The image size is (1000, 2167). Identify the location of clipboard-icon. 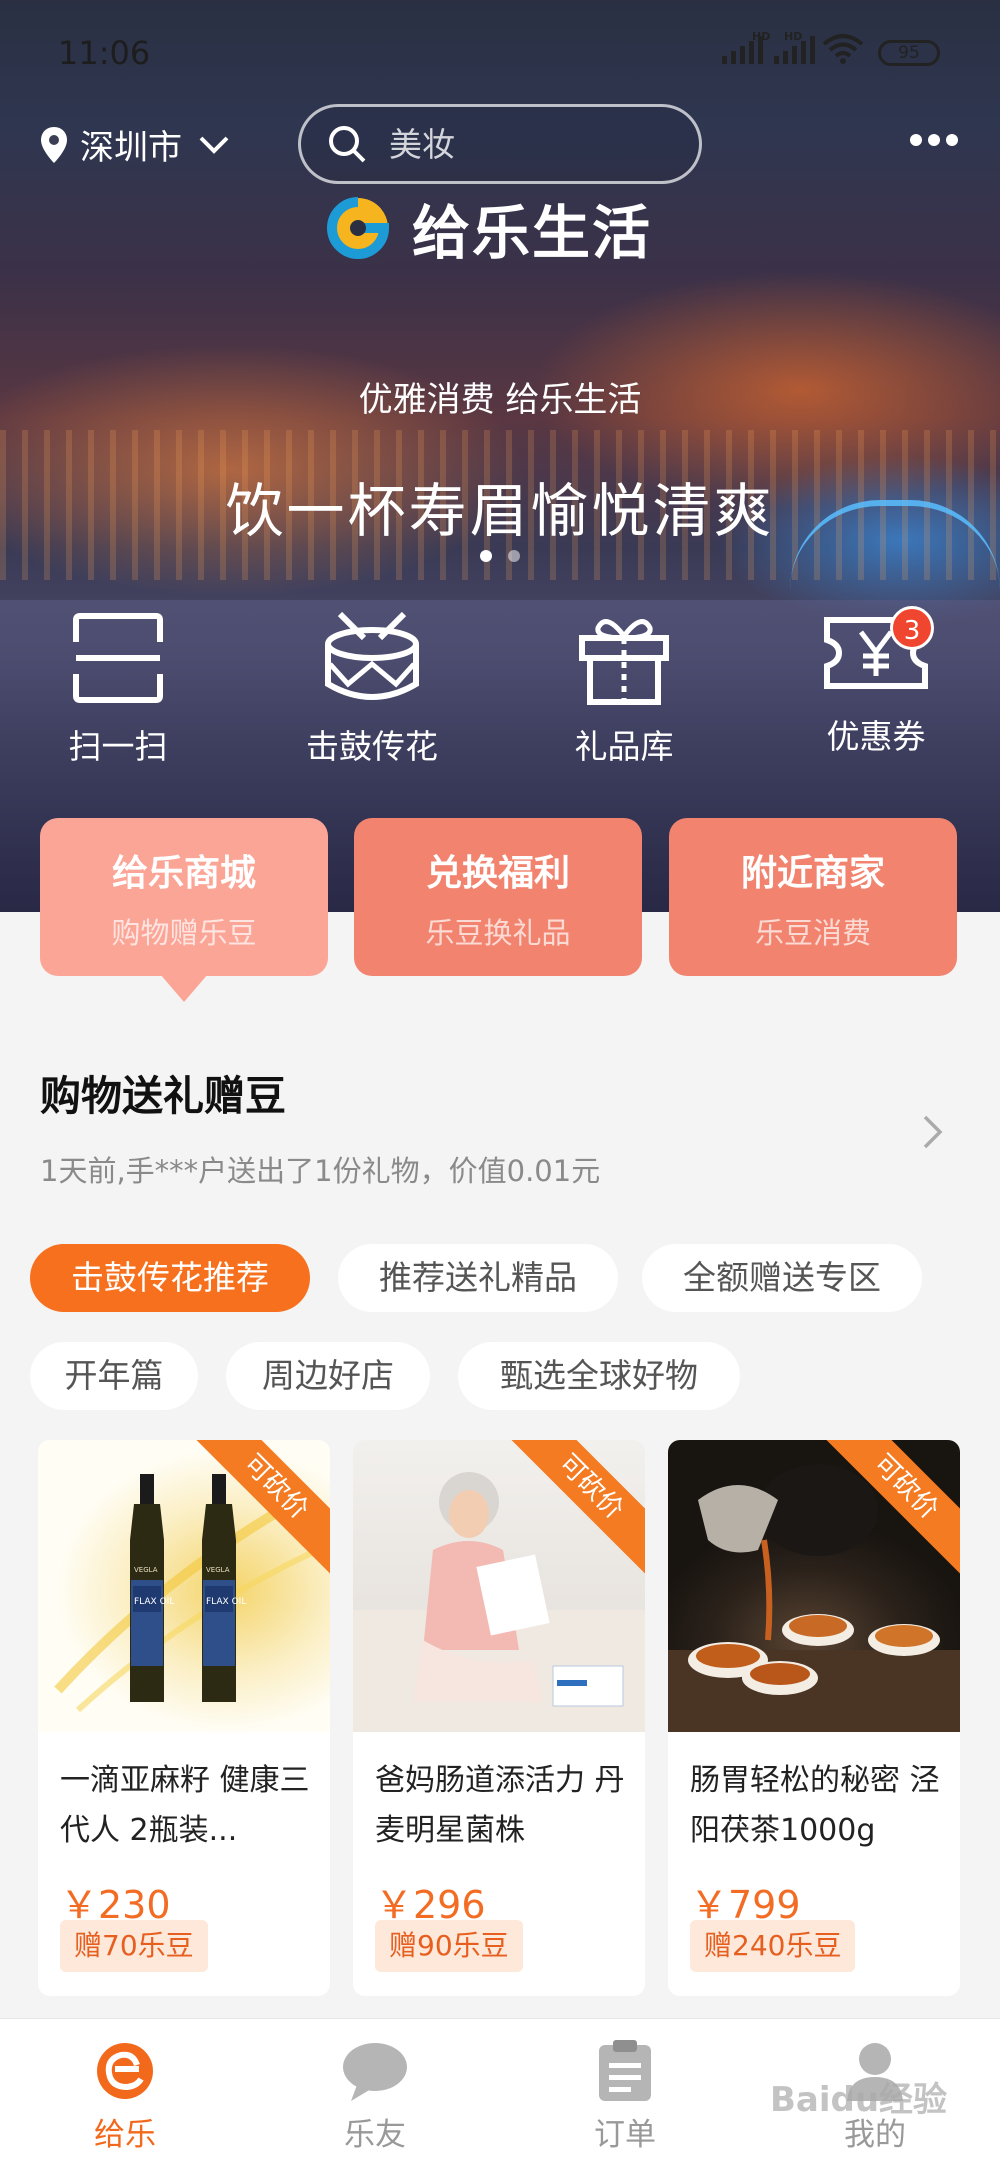
(625, 2070).